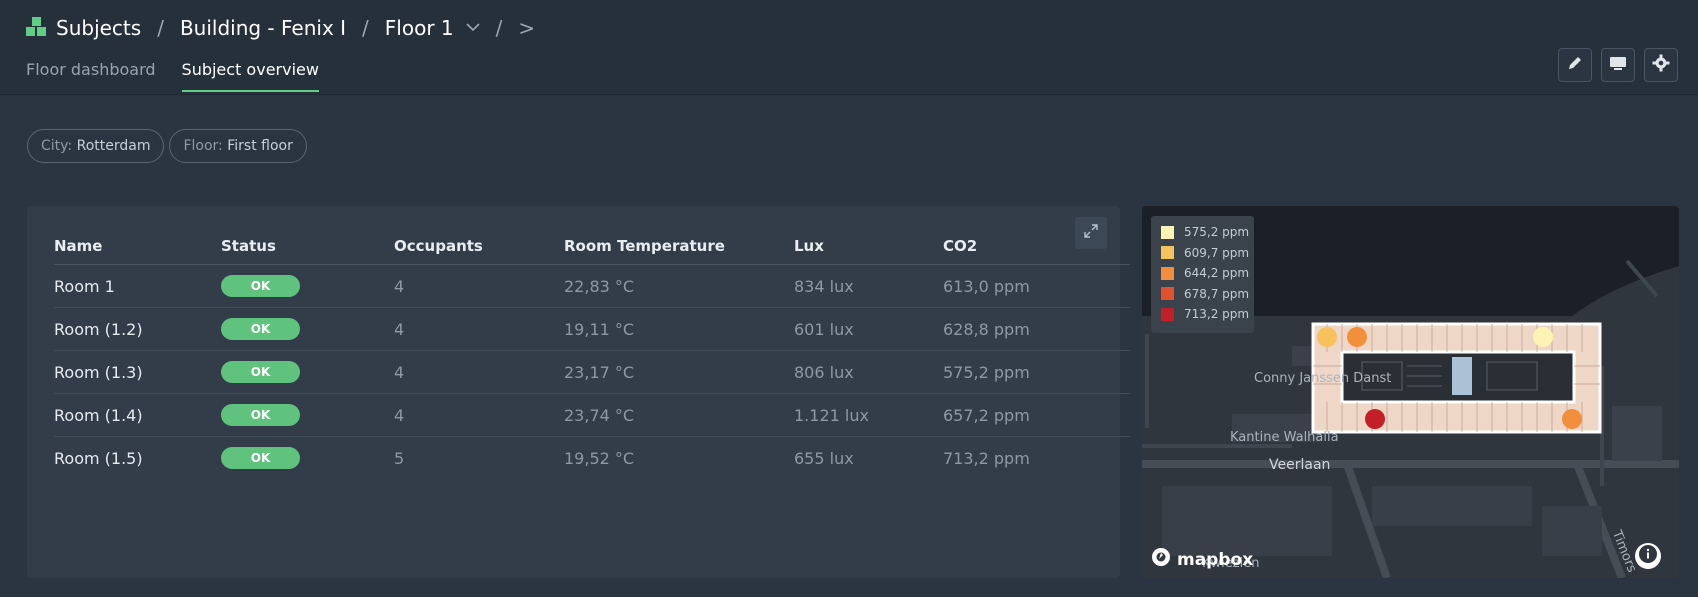 This screenshot has height=597, width=1698. I want to click on tab-subject-overview: Subject overview, so click(250, 73).